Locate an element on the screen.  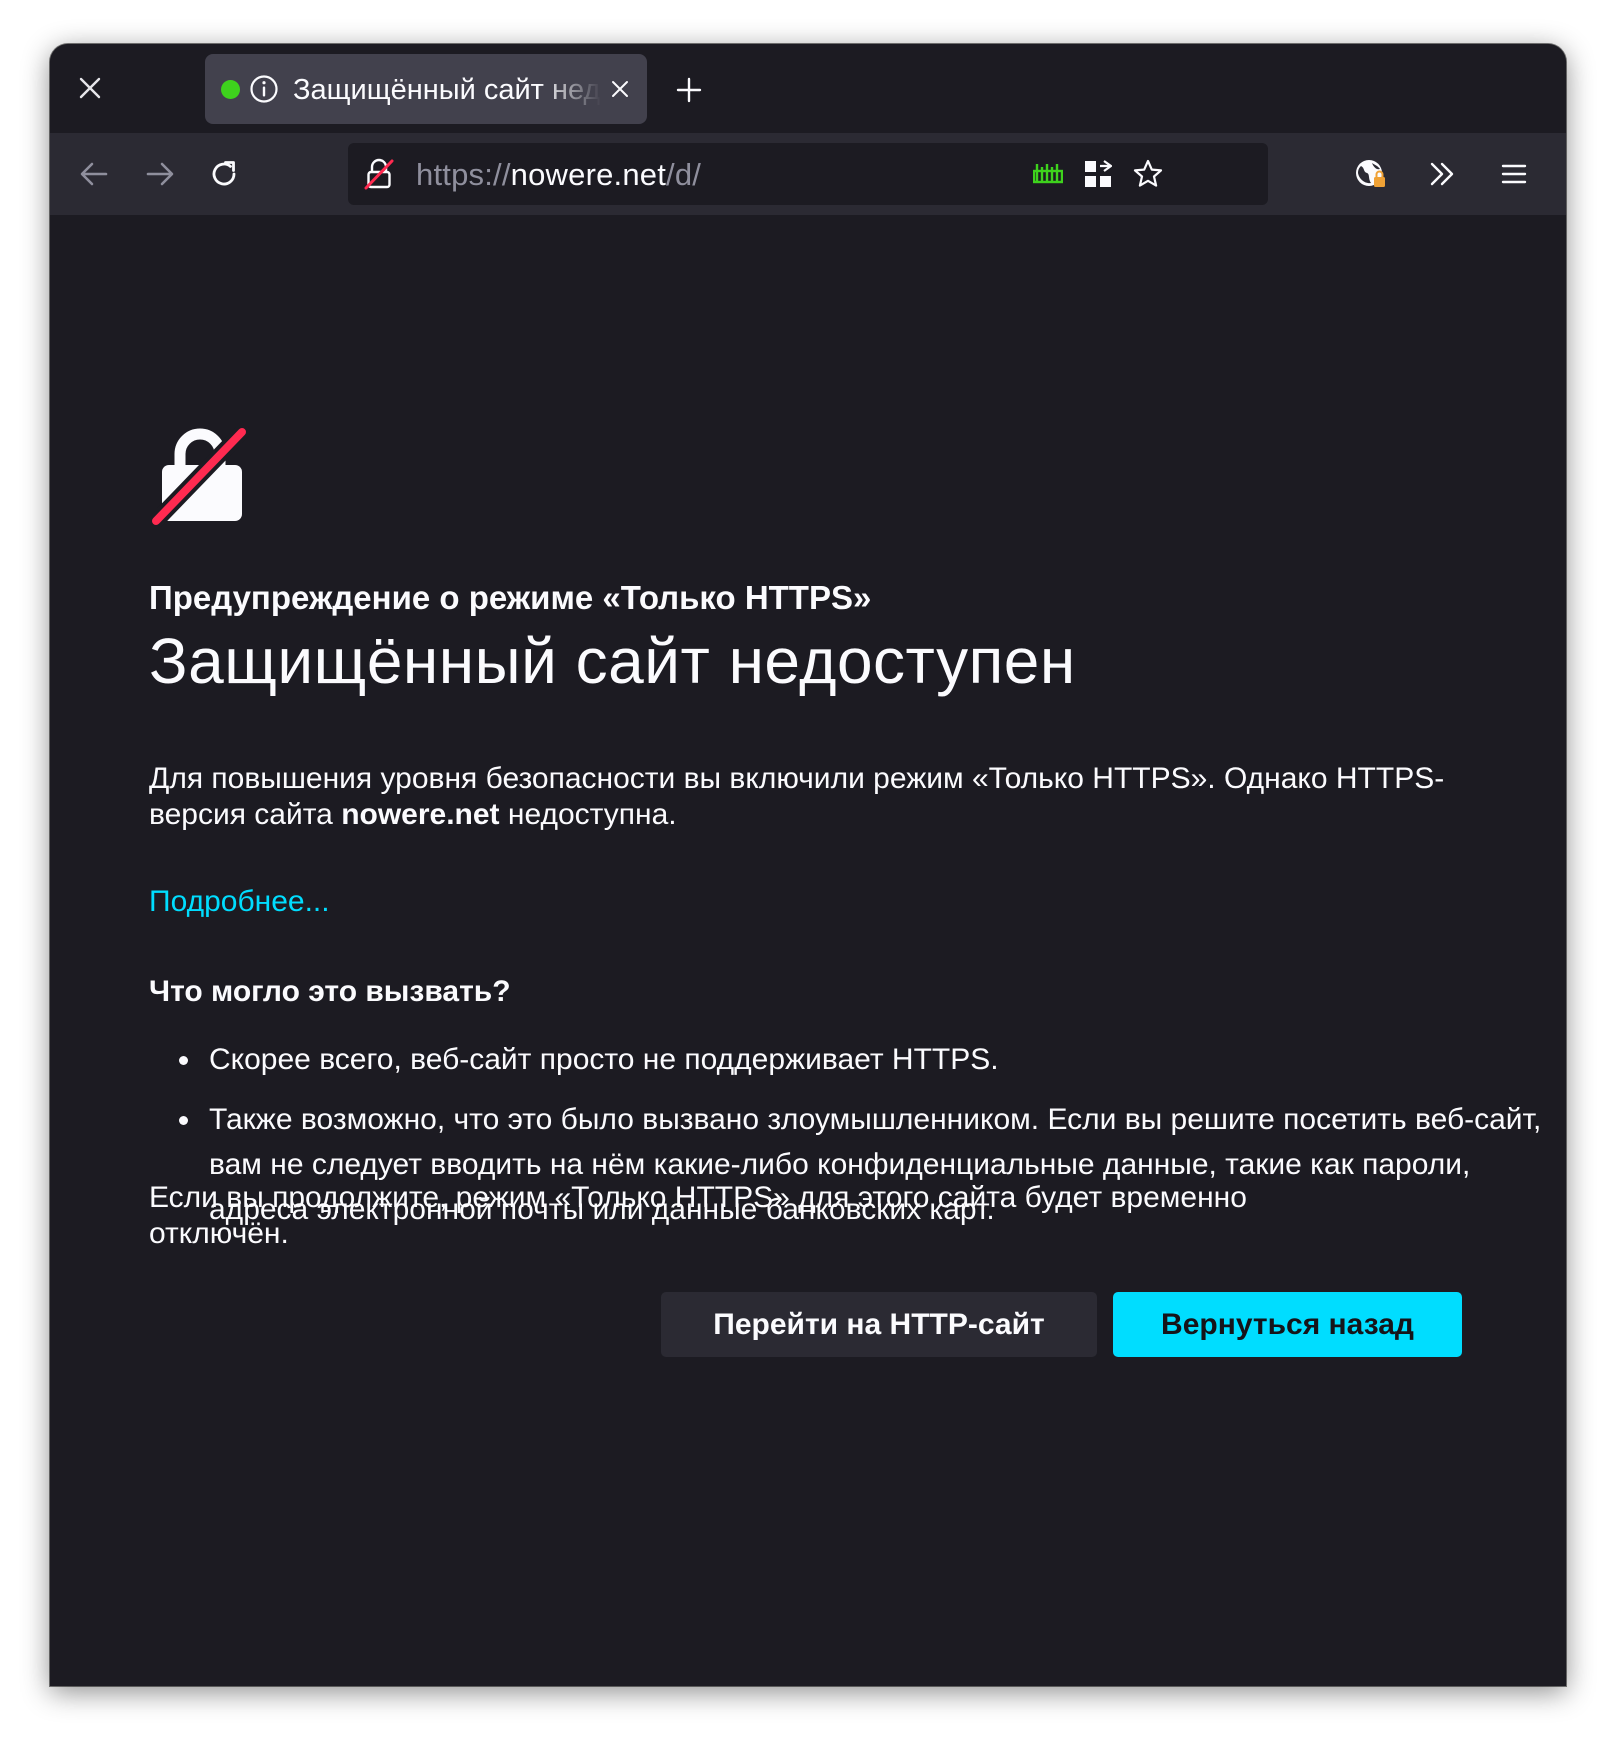
extension-button is located at coordinates (1370, 174).